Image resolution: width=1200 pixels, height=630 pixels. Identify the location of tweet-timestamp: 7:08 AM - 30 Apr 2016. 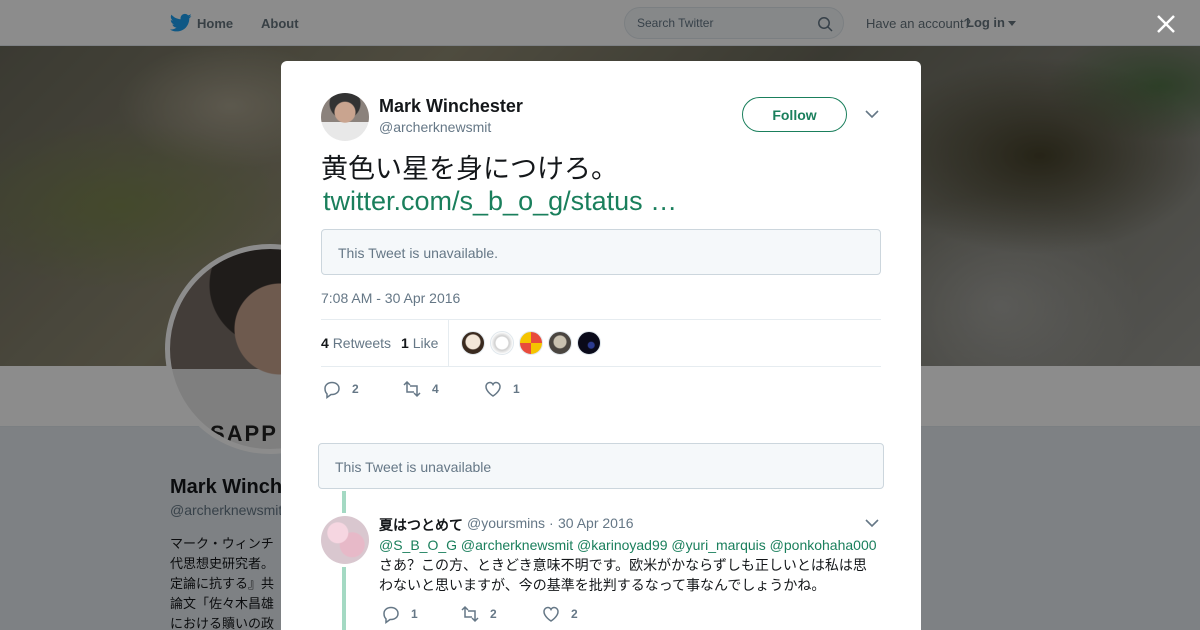
(390, 298).